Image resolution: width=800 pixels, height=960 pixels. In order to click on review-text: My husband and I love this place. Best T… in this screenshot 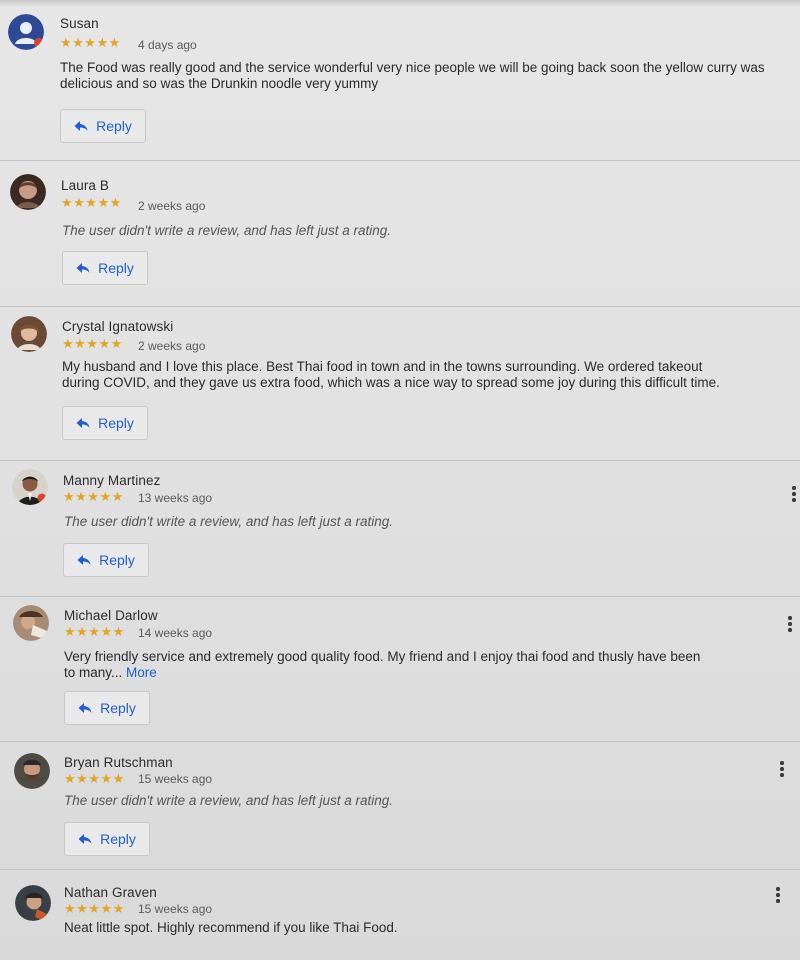, I will do `click(391, 374)`.